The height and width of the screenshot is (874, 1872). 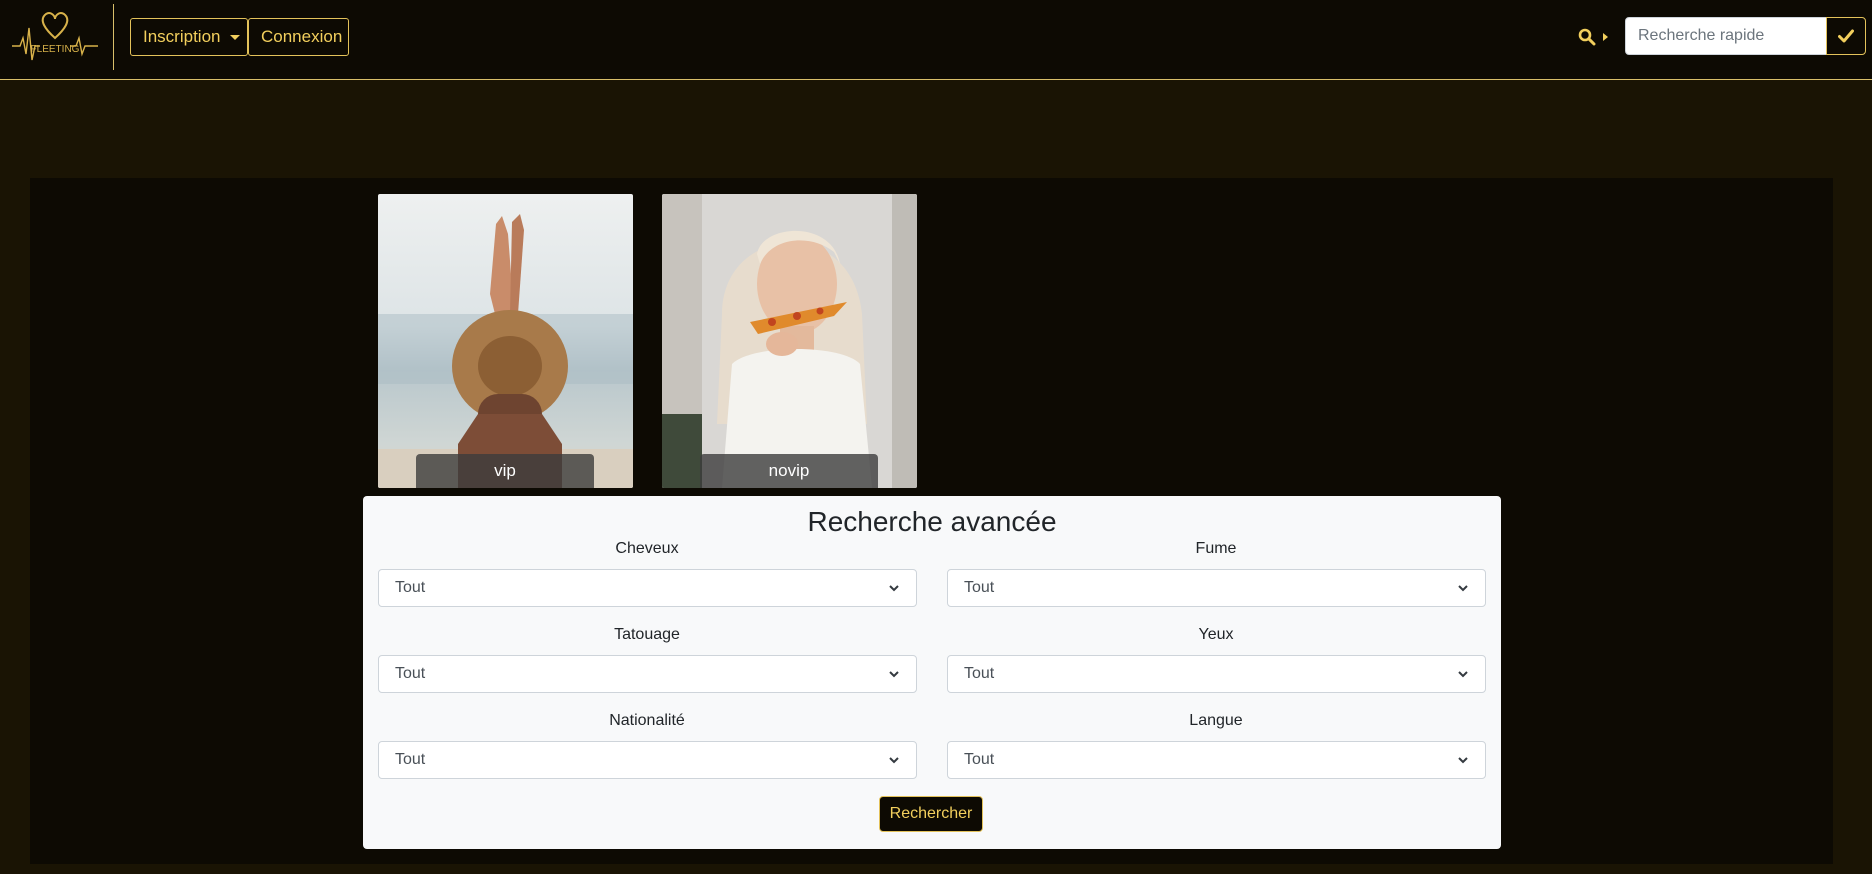 I want to click on inscription-dropdown-button: Inscription, so click(x=189, y=37).